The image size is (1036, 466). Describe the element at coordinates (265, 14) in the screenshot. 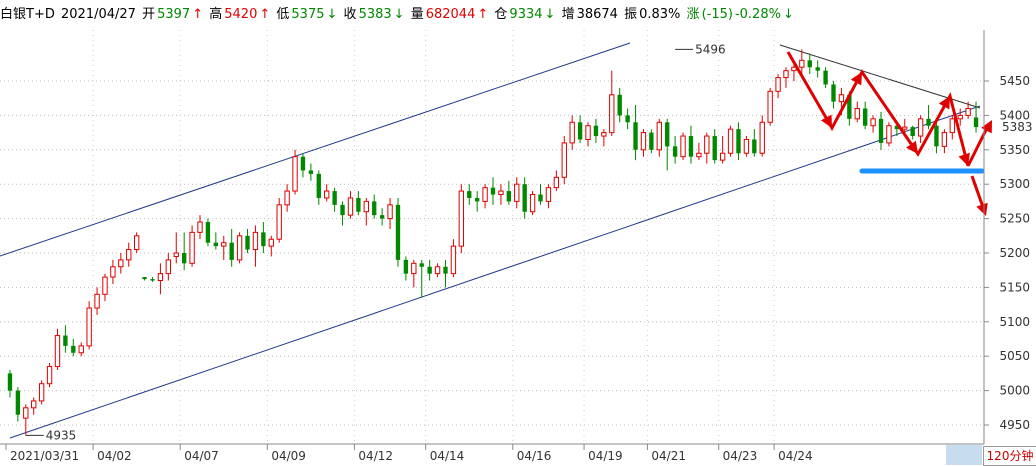

I see `high-arrow: ↑` at that location.